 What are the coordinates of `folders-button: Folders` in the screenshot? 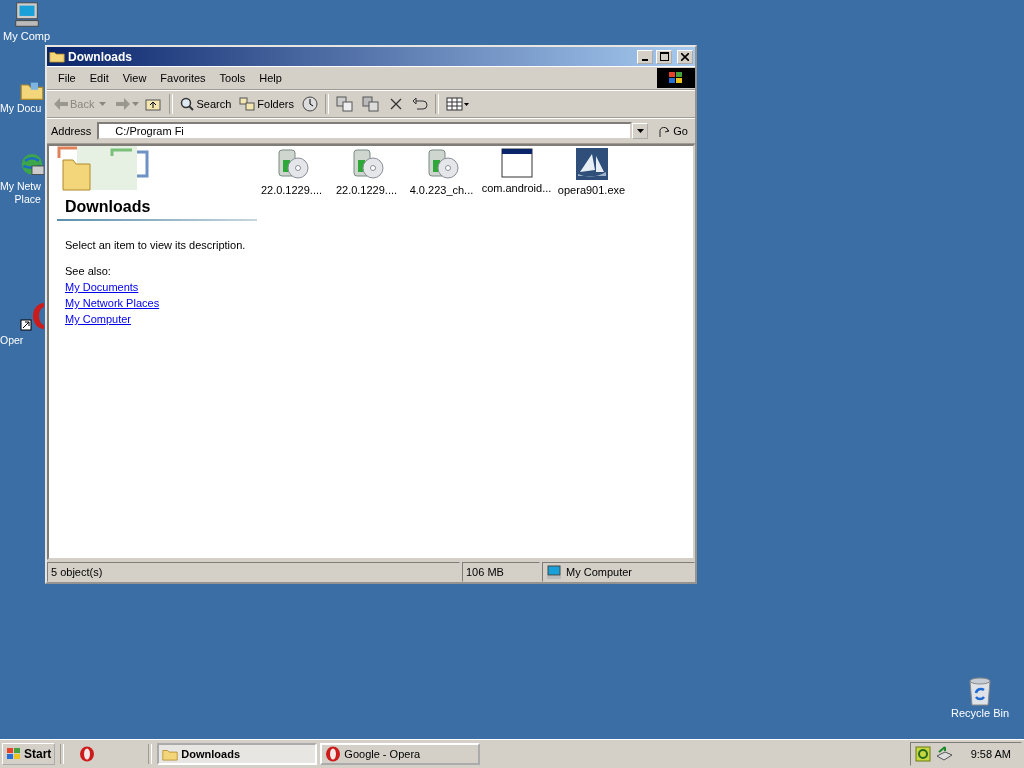 It's located at (266, 104).